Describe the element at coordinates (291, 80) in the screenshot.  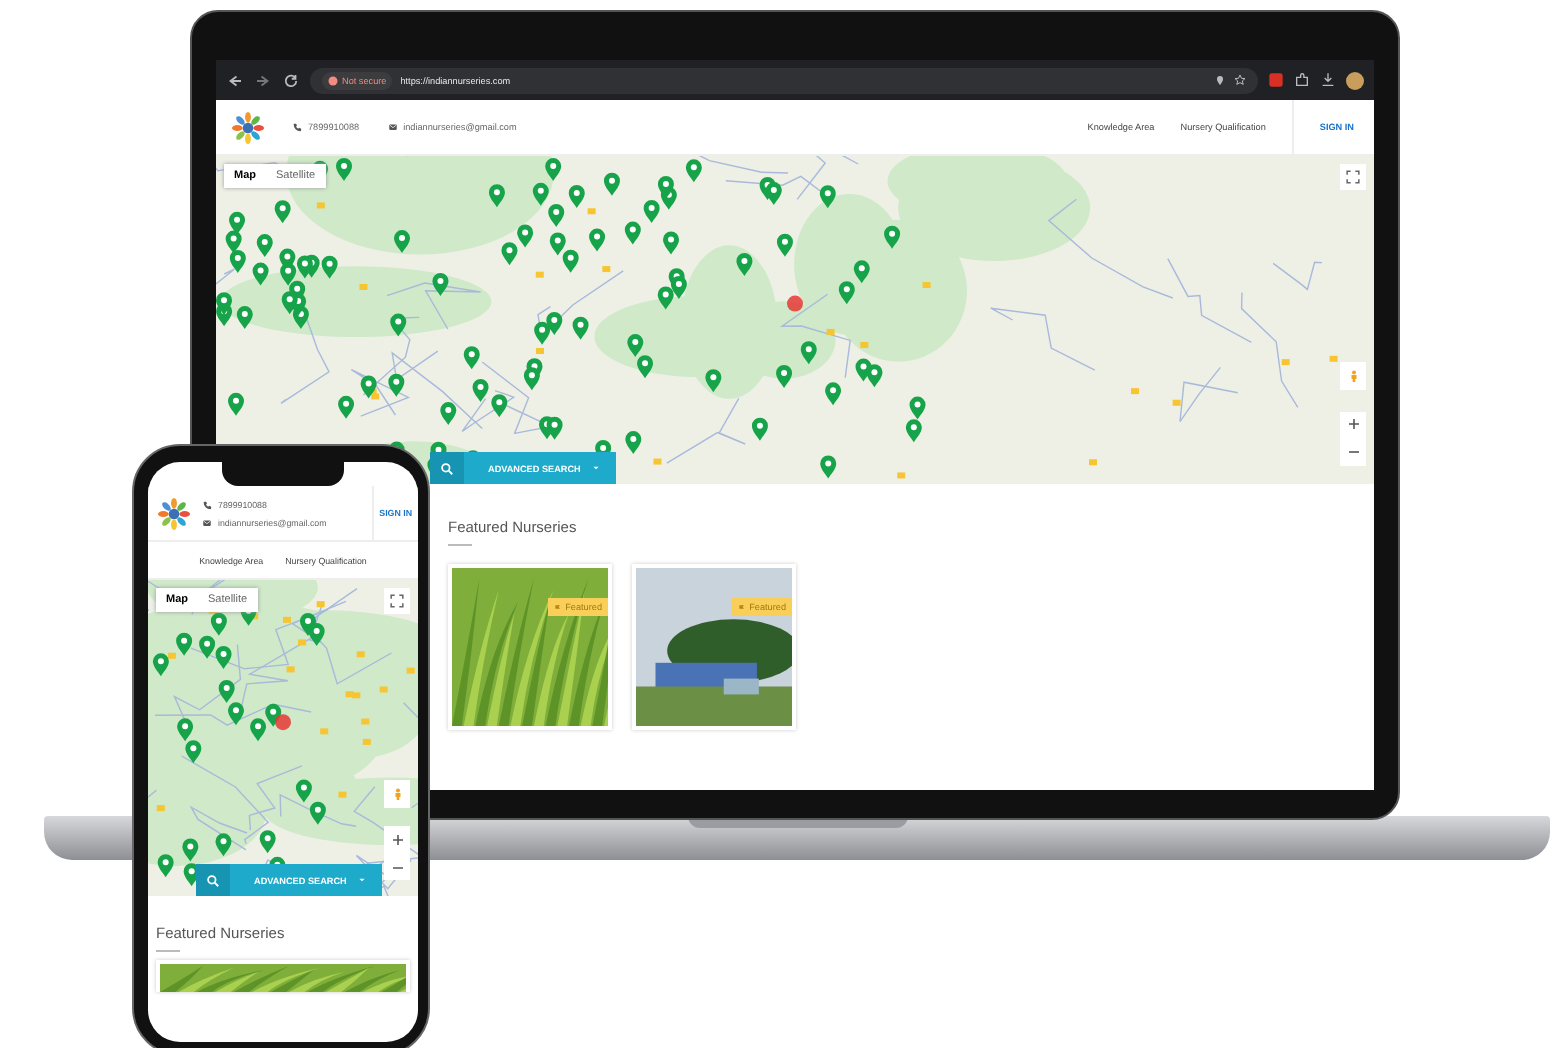
I see `reload-icon` at that location.